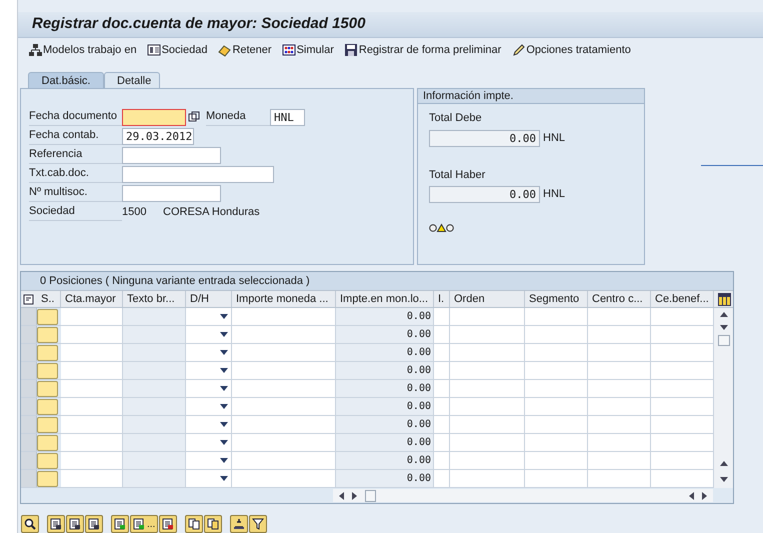 The width and height of the screenshot is (763, 533). I want to click on column-header: D/H, so click(209, 299).